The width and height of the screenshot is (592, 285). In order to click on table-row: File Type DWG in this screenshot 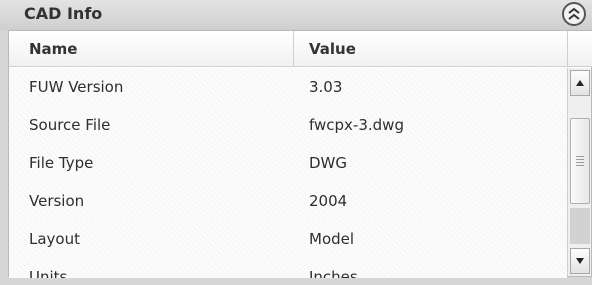, I will do `click(288, 163)`.